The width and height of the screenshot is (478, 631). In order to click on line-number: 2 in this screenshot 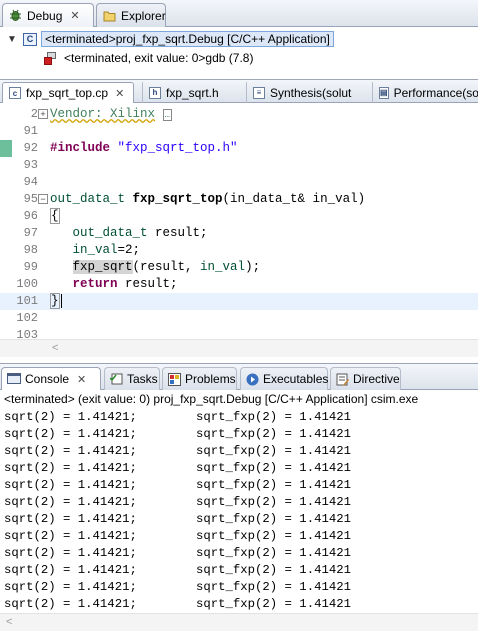, I will do `click(34, 114)`.